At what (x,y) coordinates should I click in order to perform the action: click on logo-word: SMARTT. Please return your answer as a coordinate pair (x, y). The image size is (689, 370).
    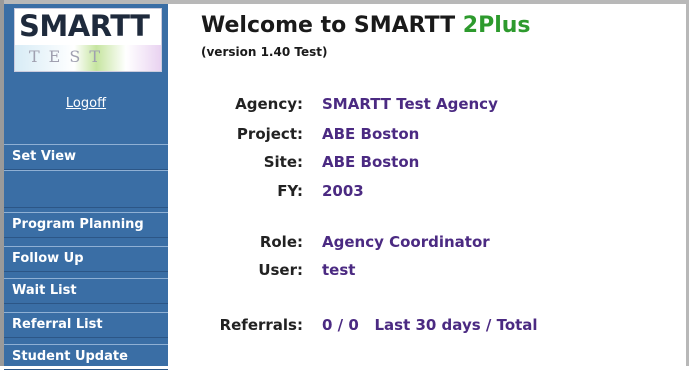
    Looking at the image, I should click on (84, 26).